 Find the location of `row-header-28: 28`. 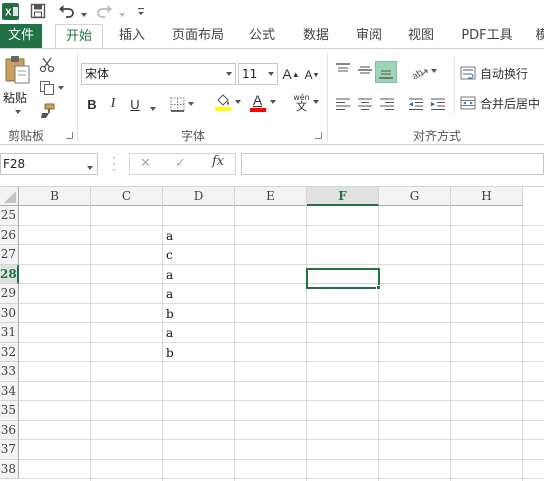

row-header-28: 28 is located at coordinates (9, 274).